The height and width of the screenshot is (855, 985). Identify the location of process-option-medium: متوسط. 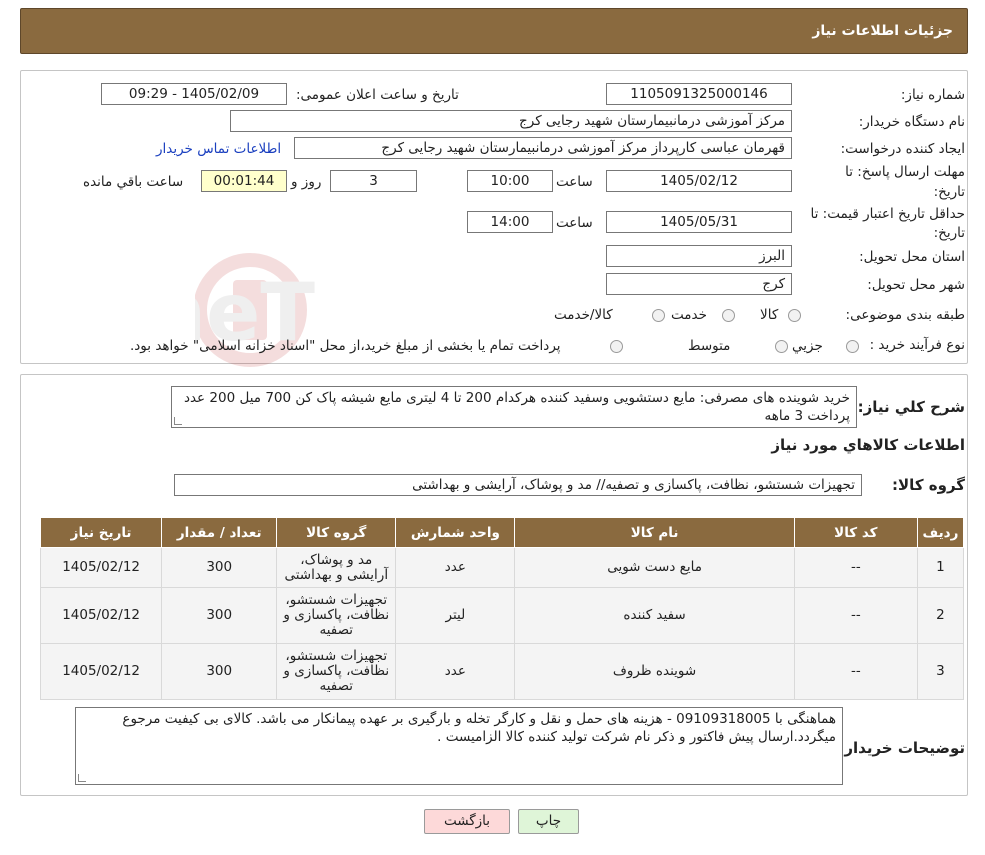
(709, 346).